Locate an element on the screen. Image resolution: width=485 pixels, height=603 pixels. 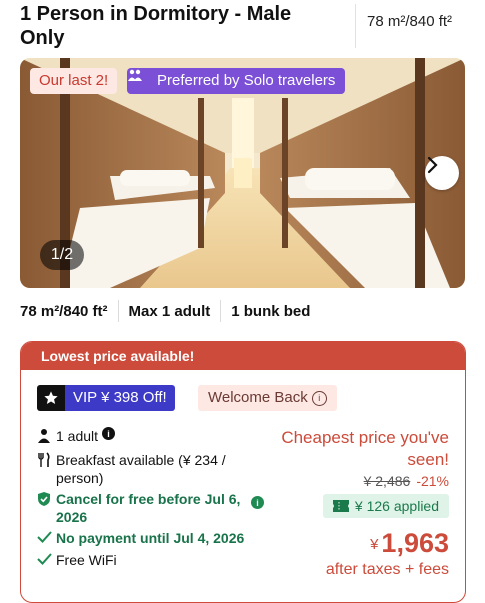
solo-travelers-badge: Preferred by Solo travelers is located at coordinates (236, 81).